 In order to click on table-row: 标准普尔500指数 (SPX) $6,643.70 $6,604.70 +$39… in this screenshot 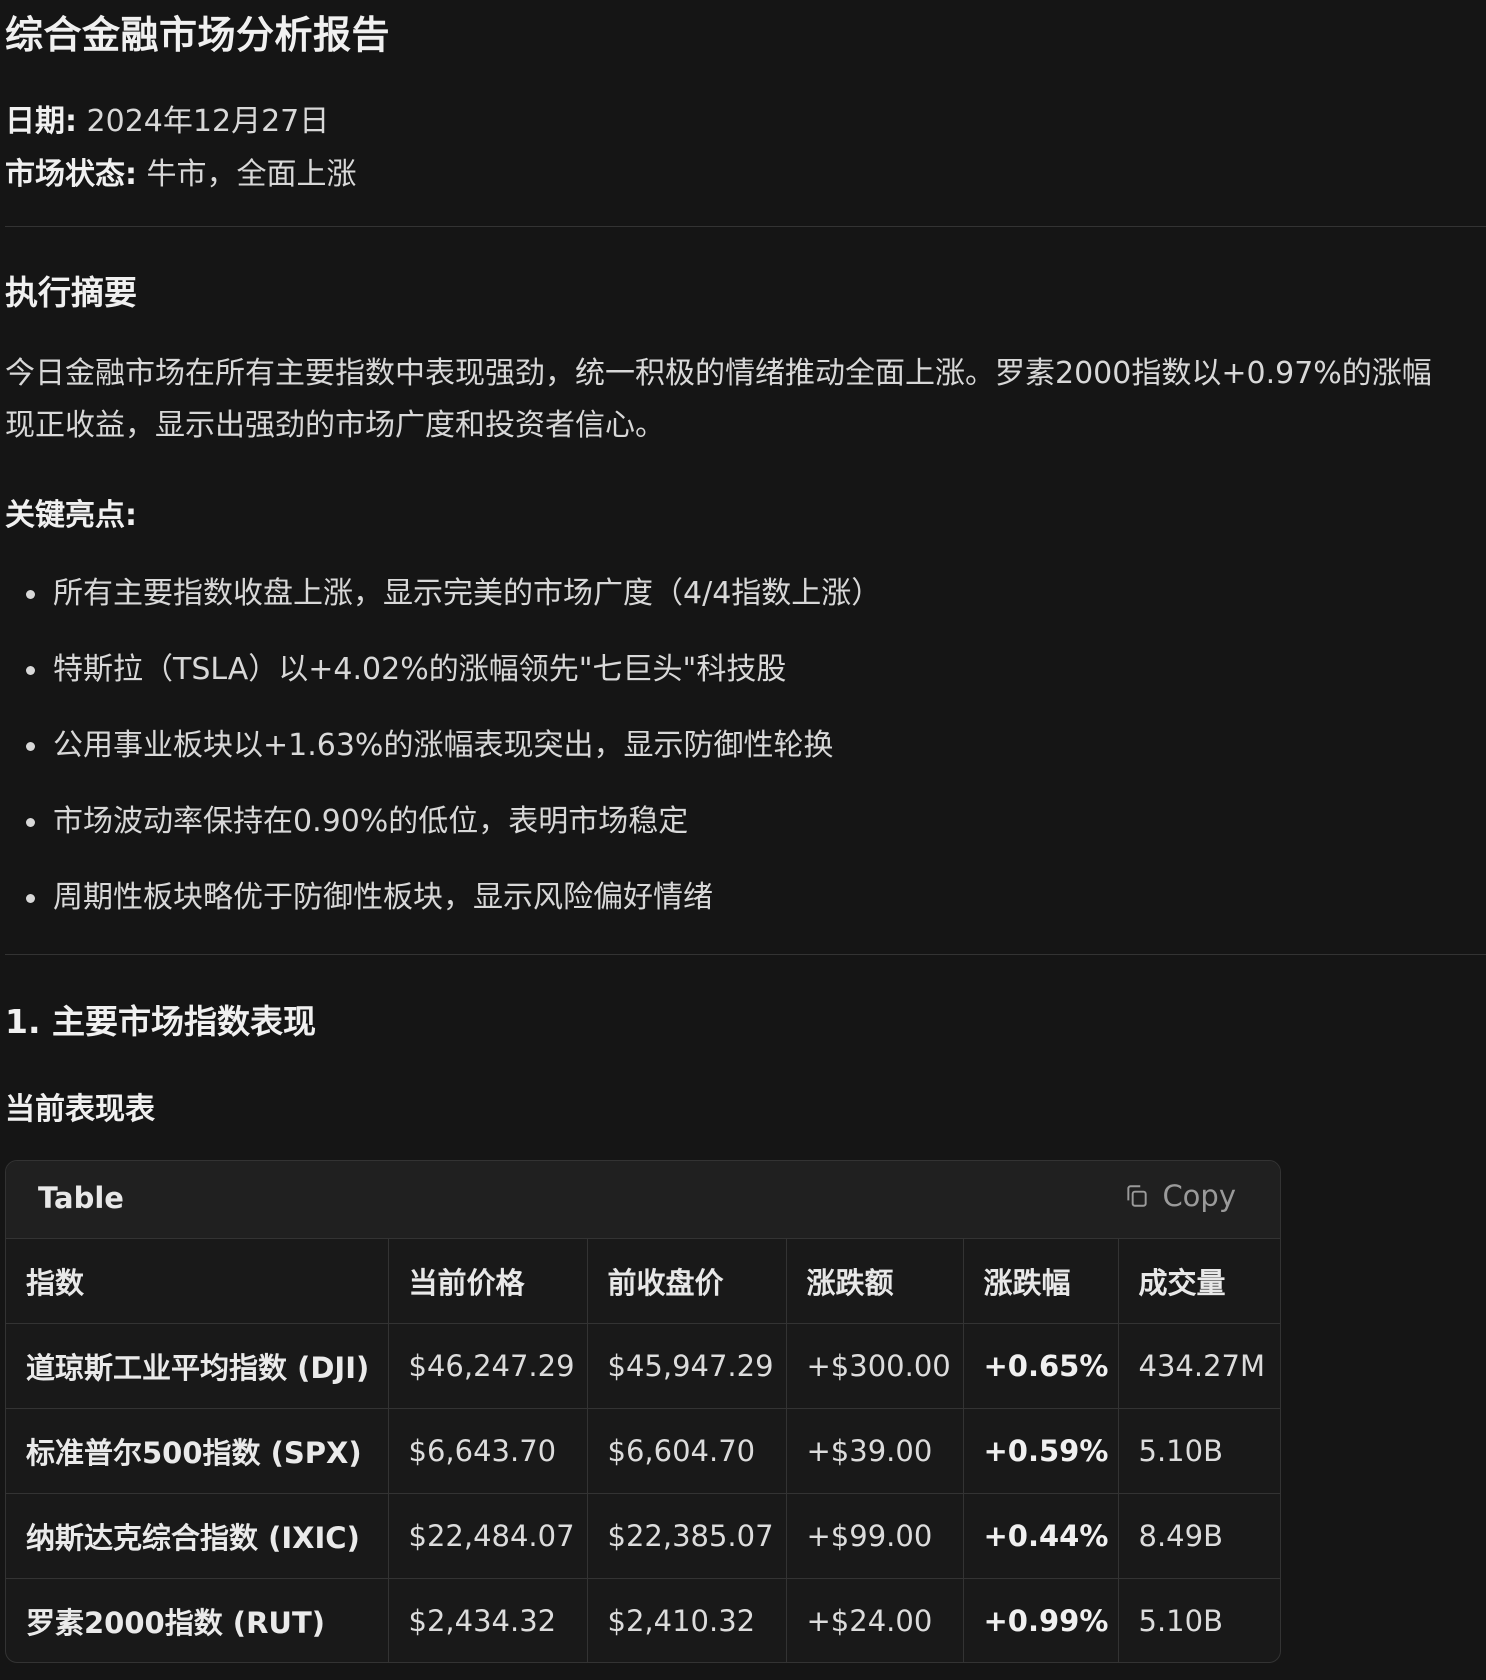, I will do `click(643, 1451)`.